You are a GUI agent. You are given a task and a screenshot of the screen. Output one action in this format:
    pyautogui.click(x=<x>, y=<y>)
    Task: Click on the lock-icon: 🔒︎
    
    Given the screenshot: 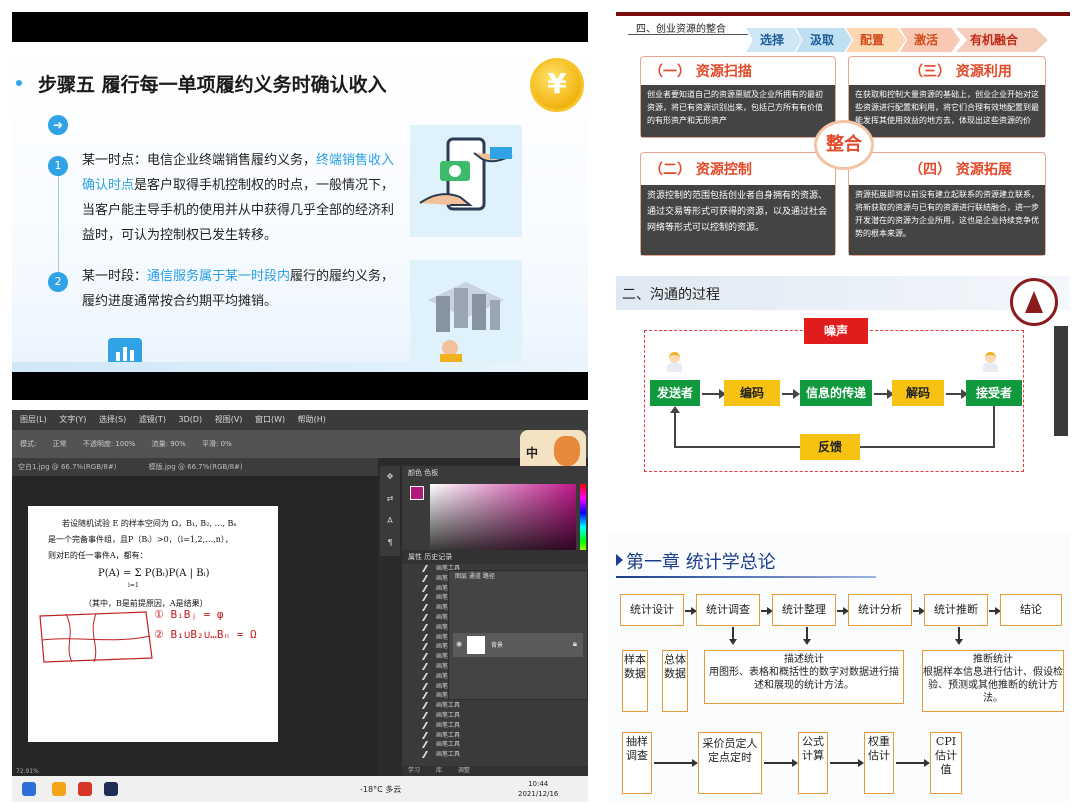 What is the action you would take?
    pyautogui.click(x=575, y=644)
    